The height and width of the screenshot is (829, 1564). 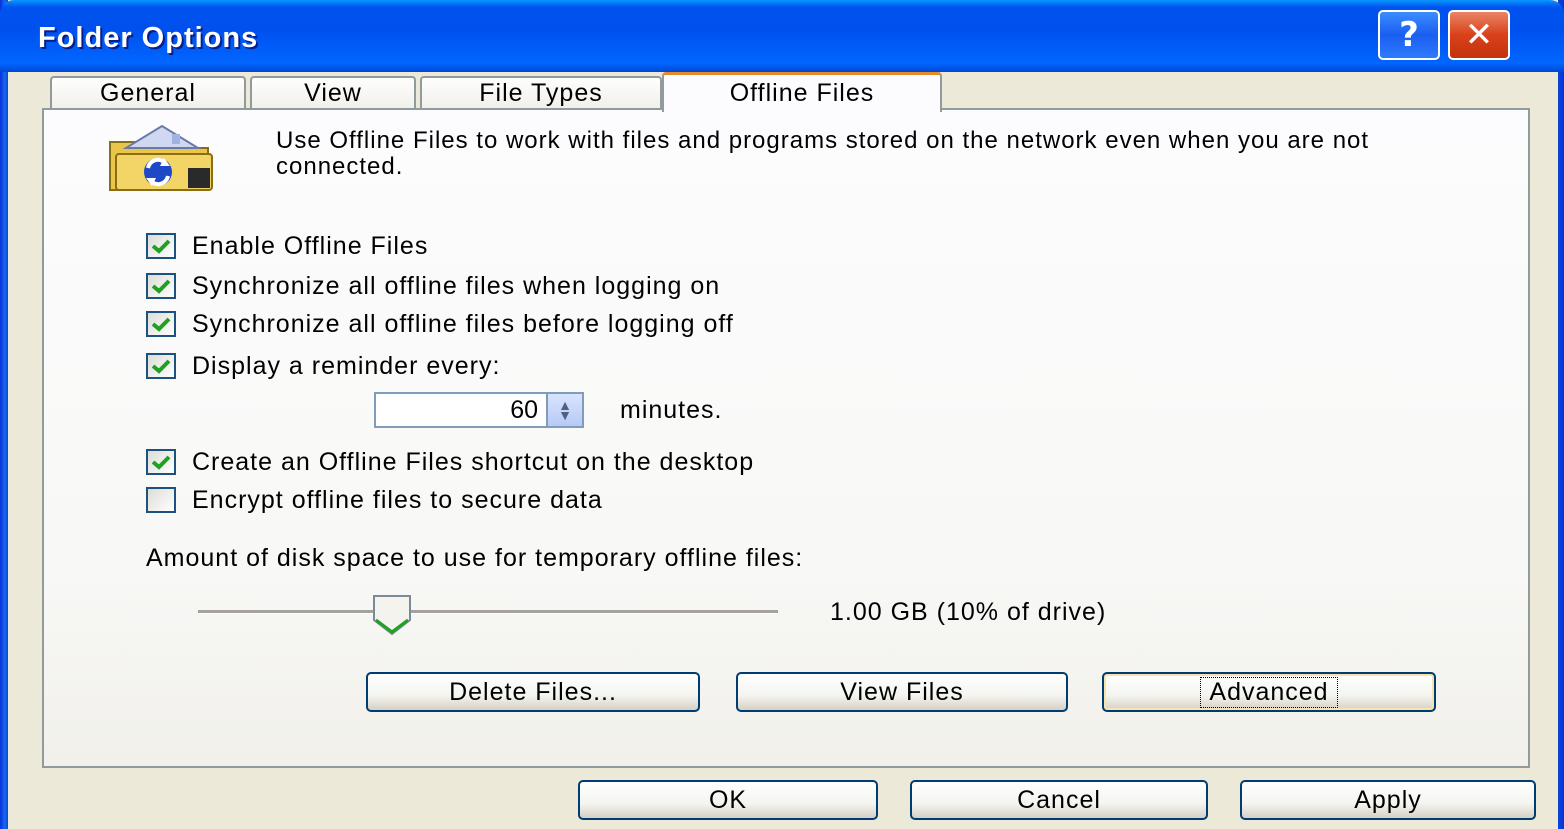 I want to click on button-label: OK, so click(x=728, y=799).